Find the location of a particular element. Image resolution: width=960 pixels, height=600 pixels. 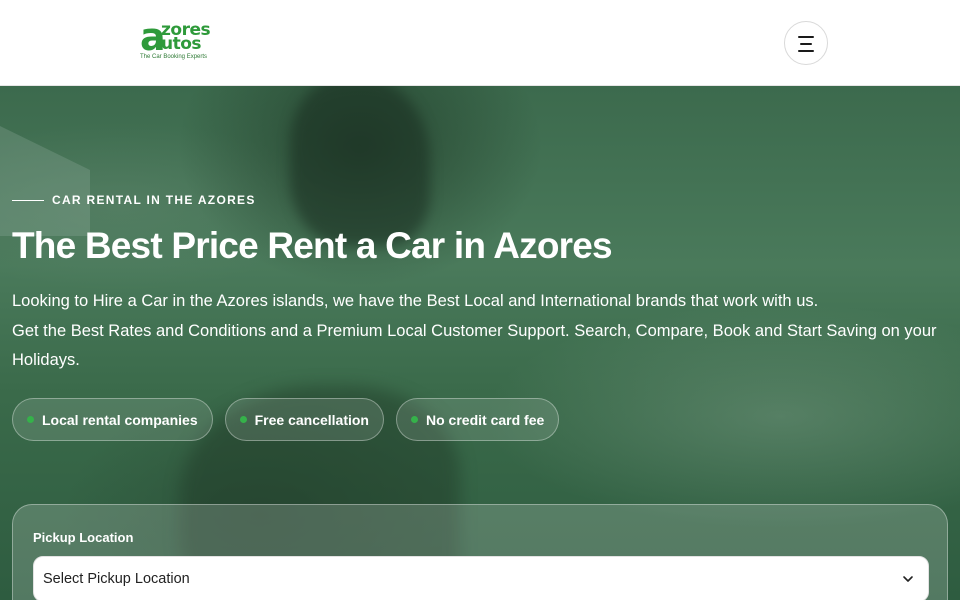

azores-autos-logo: a zores utos The Car Booking Experts is located at coordinates (180, 41).